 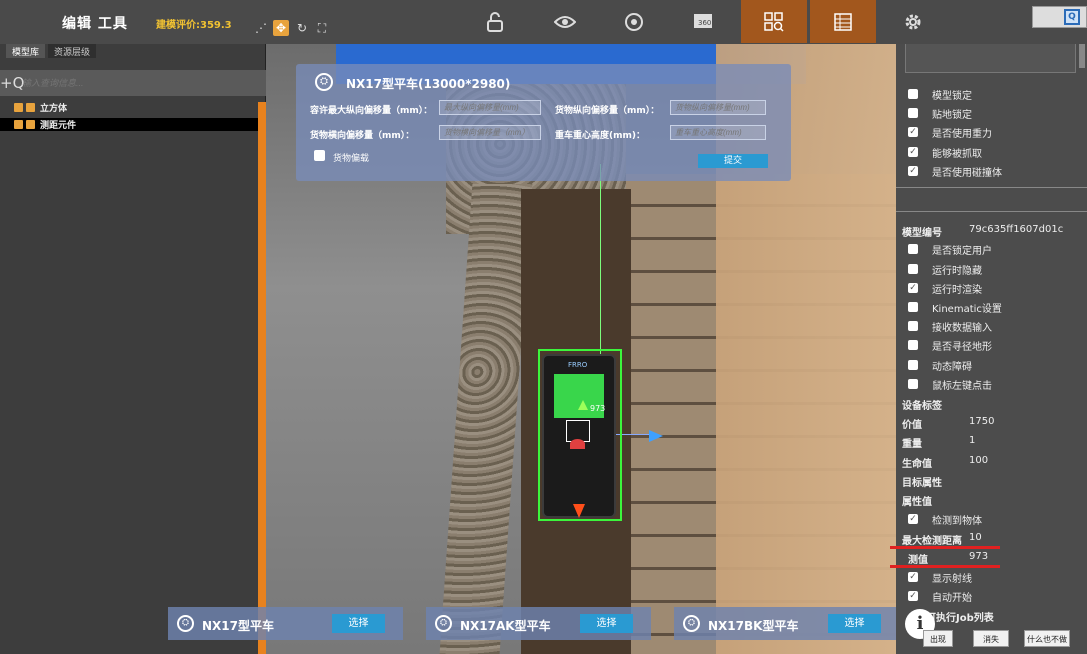 What do you see at coordinates (945, 152) in the screenshot?
I see `grabbable-row: ✓ 能够被抓取` at bounding box center [945, 152].